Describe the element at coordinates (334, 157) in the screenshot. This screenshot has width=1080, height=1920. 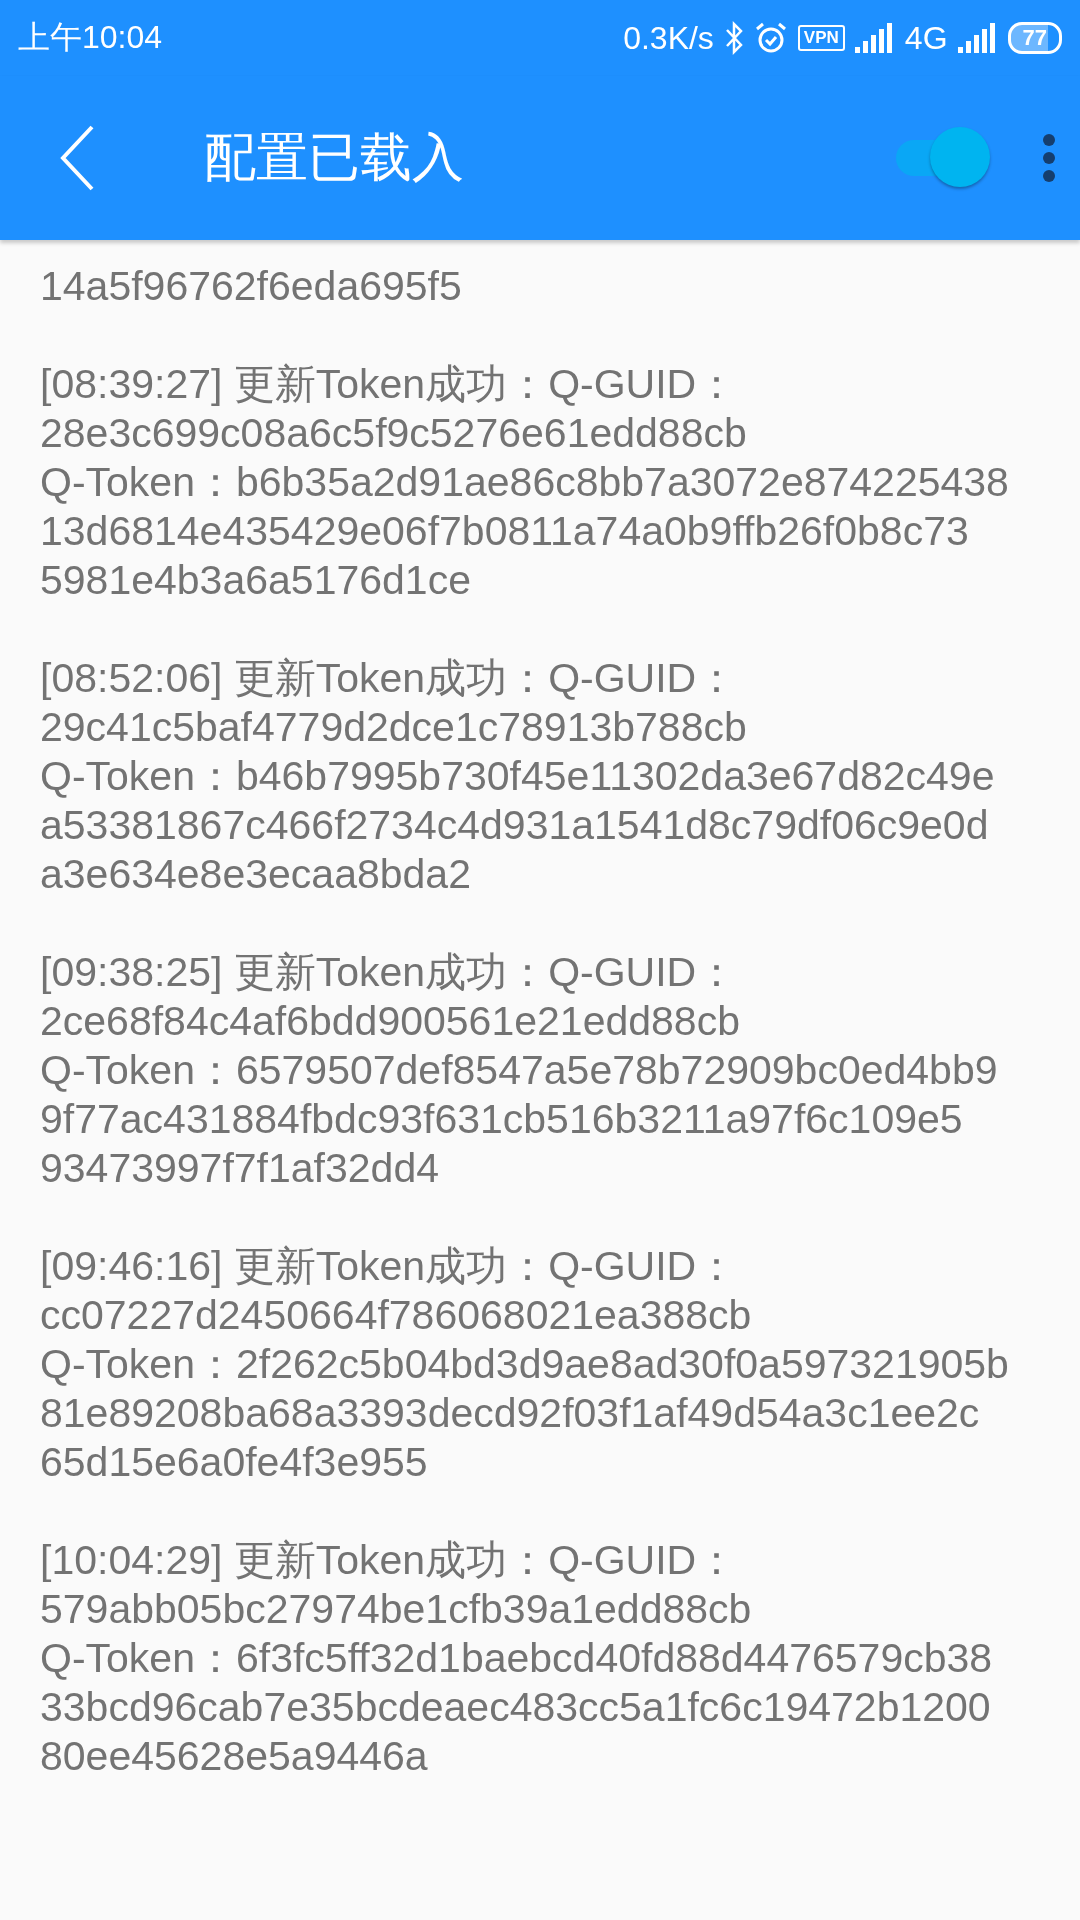
I see `page-title: 配置已载入` at that location.